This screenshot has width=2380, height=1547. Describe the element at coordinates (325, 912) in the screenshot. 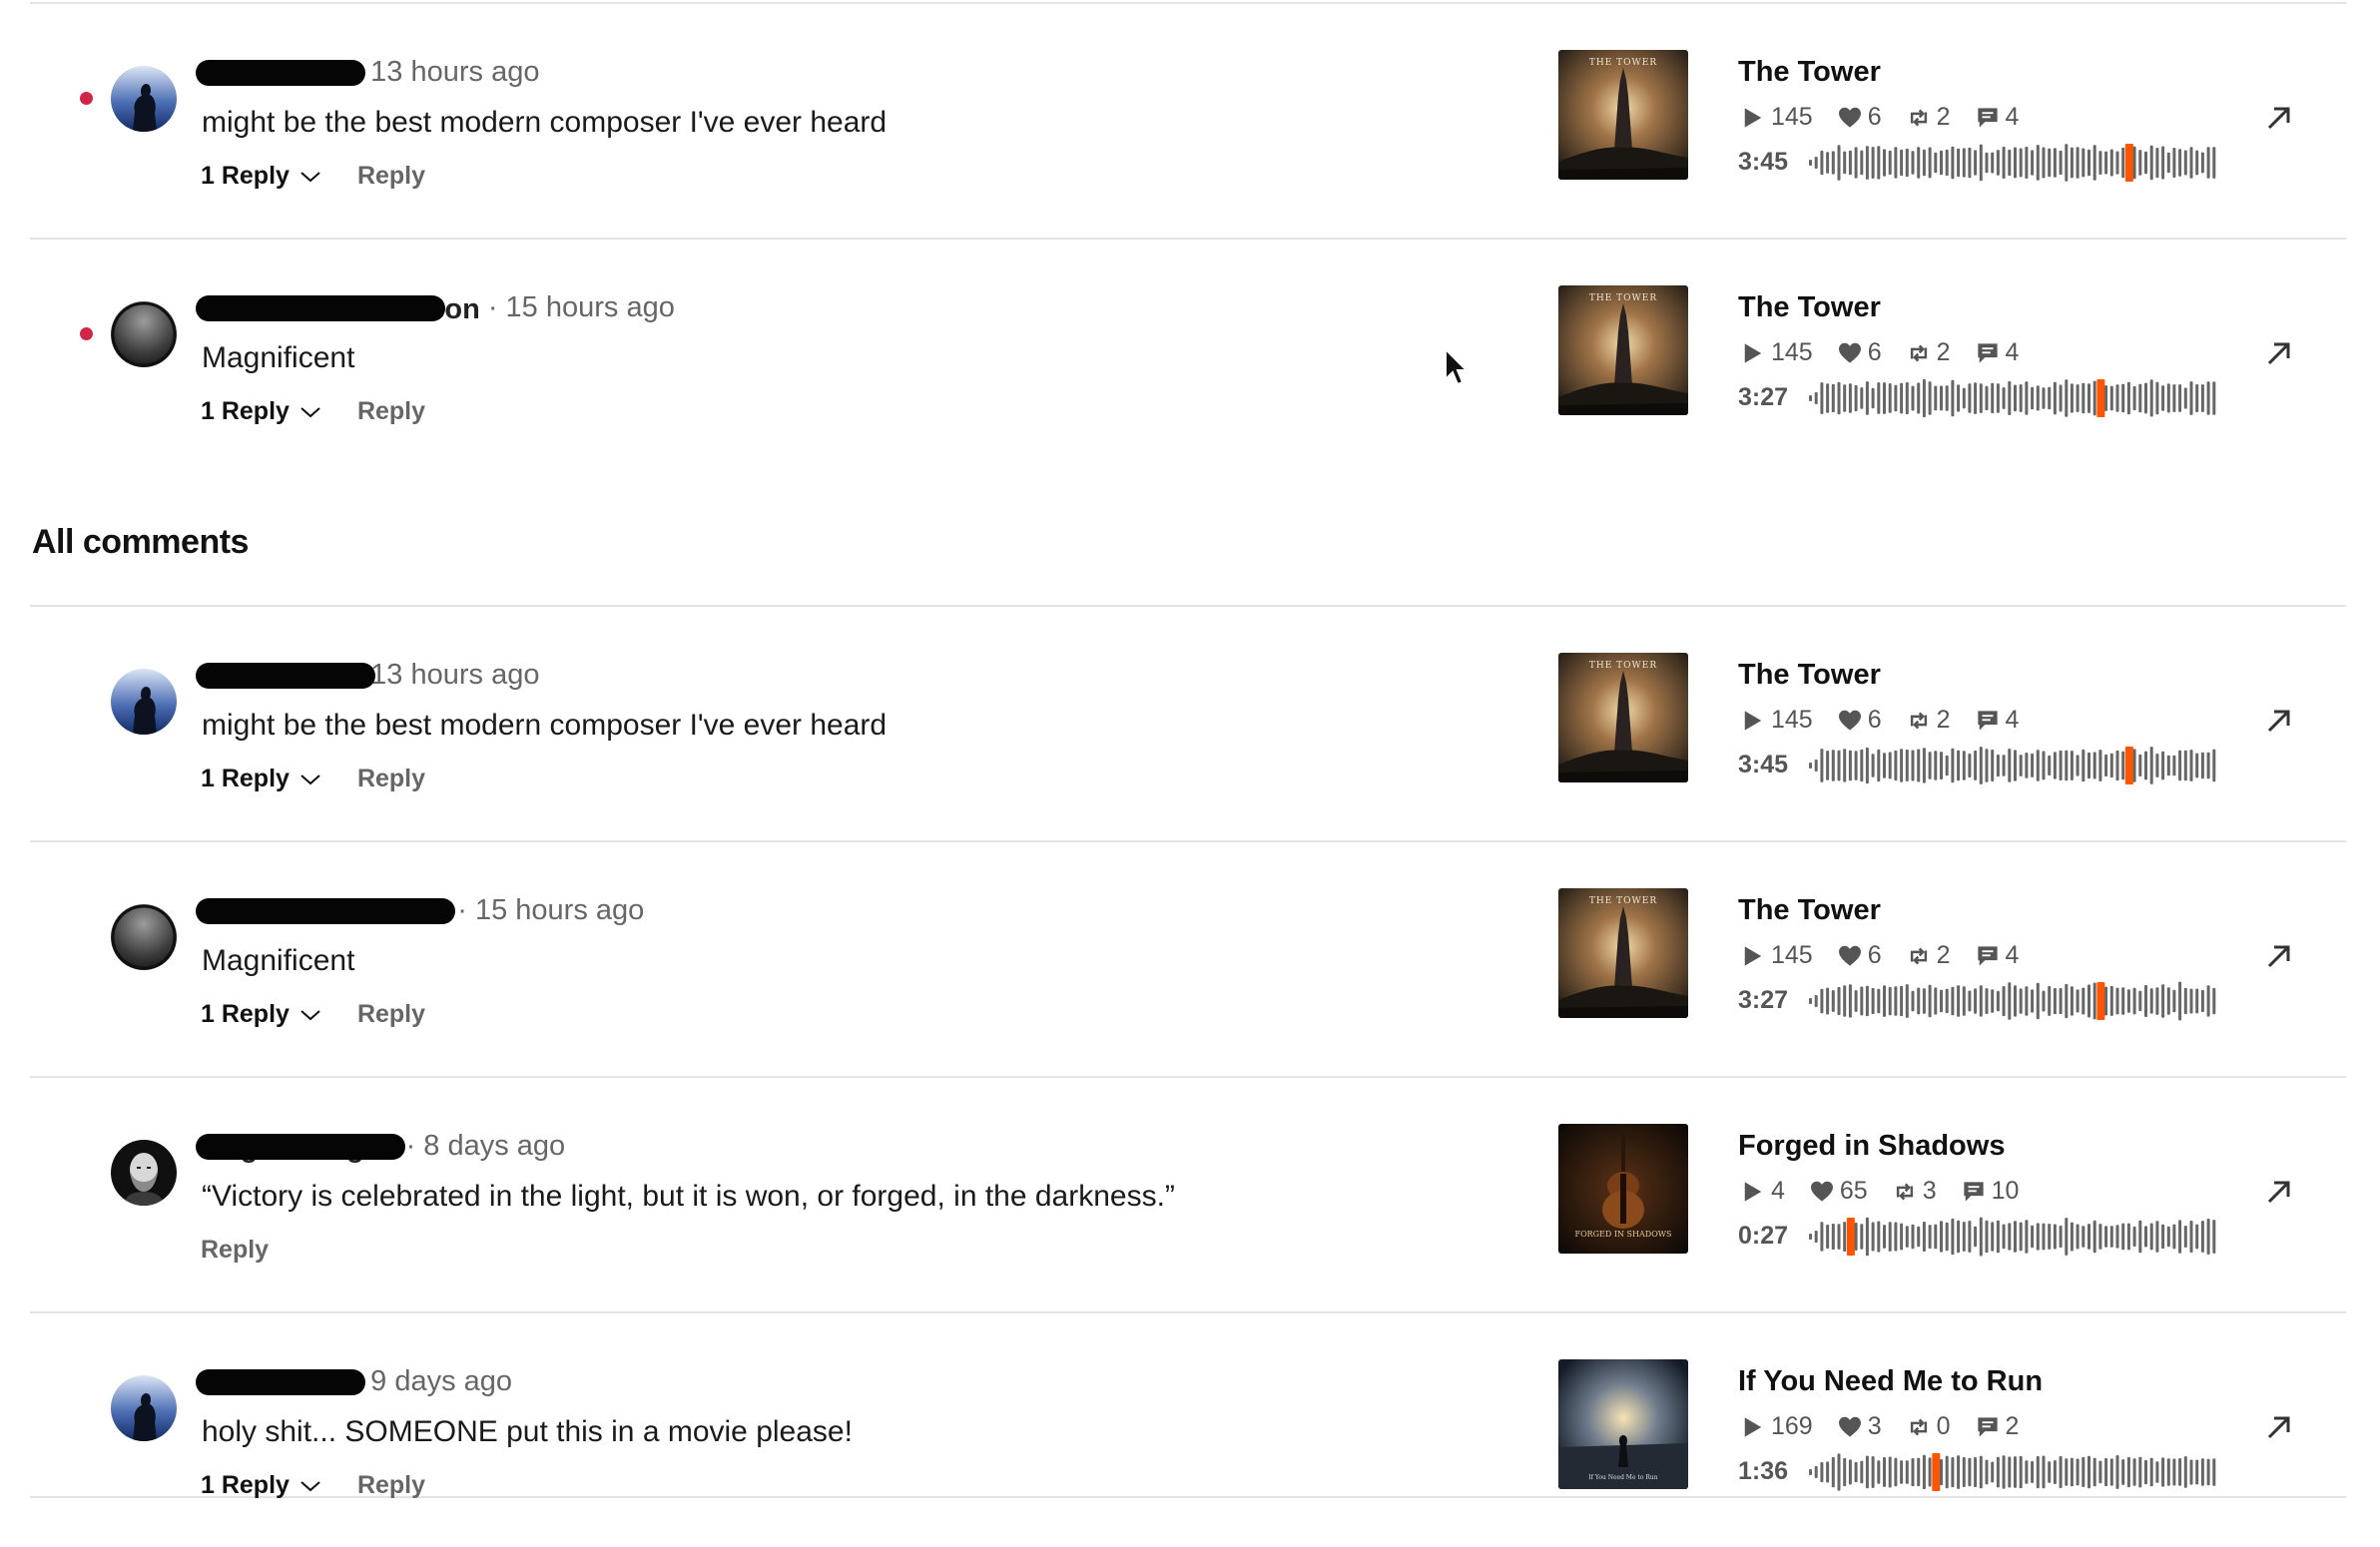

I see `comment-author: Alexander Jeff478` at that location.